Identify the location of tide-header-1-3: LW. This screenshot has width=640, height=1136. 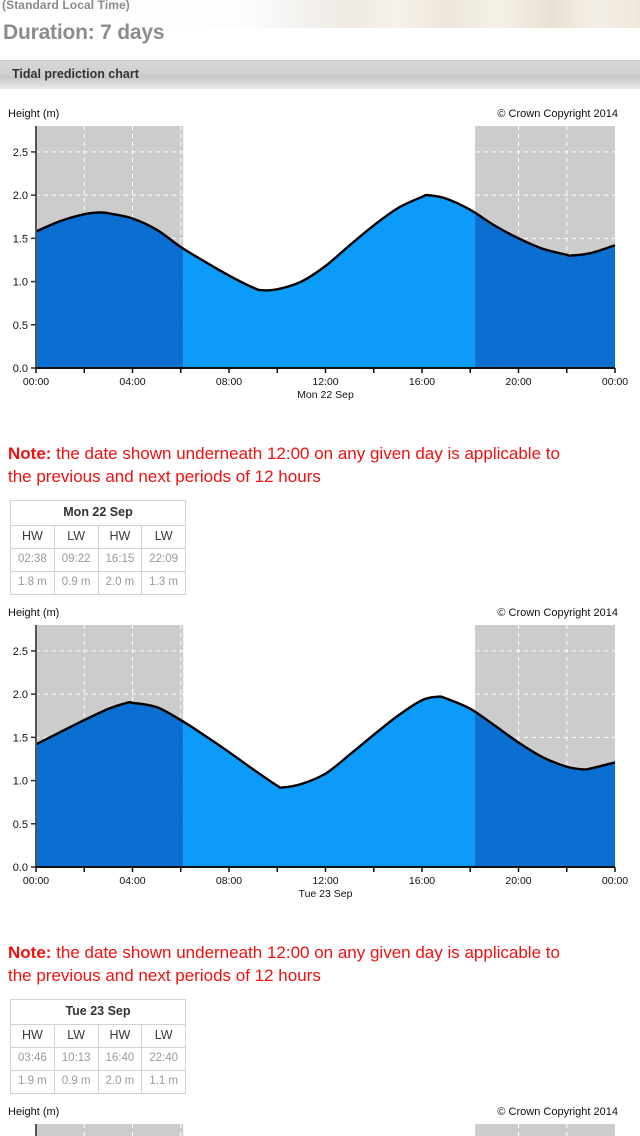
(163, 537).